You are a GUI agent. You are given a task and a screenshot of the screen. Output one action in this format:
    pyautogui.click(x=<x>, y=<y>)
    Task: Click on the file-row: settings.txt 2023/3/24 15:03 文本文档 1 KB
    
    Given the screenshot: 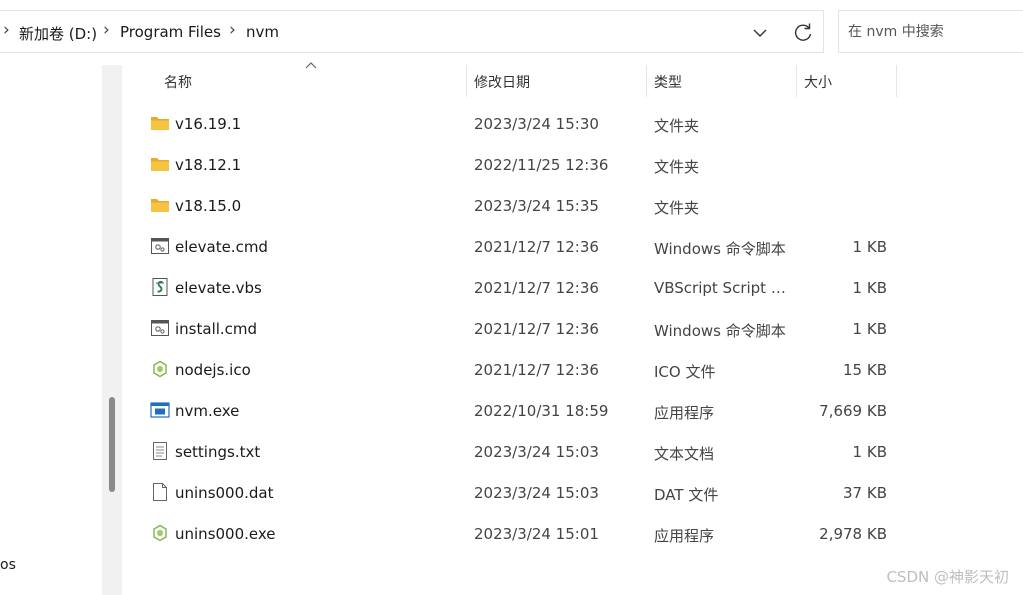 What is the action you would take?
    pyautogui.click(x=525, y=451)
    